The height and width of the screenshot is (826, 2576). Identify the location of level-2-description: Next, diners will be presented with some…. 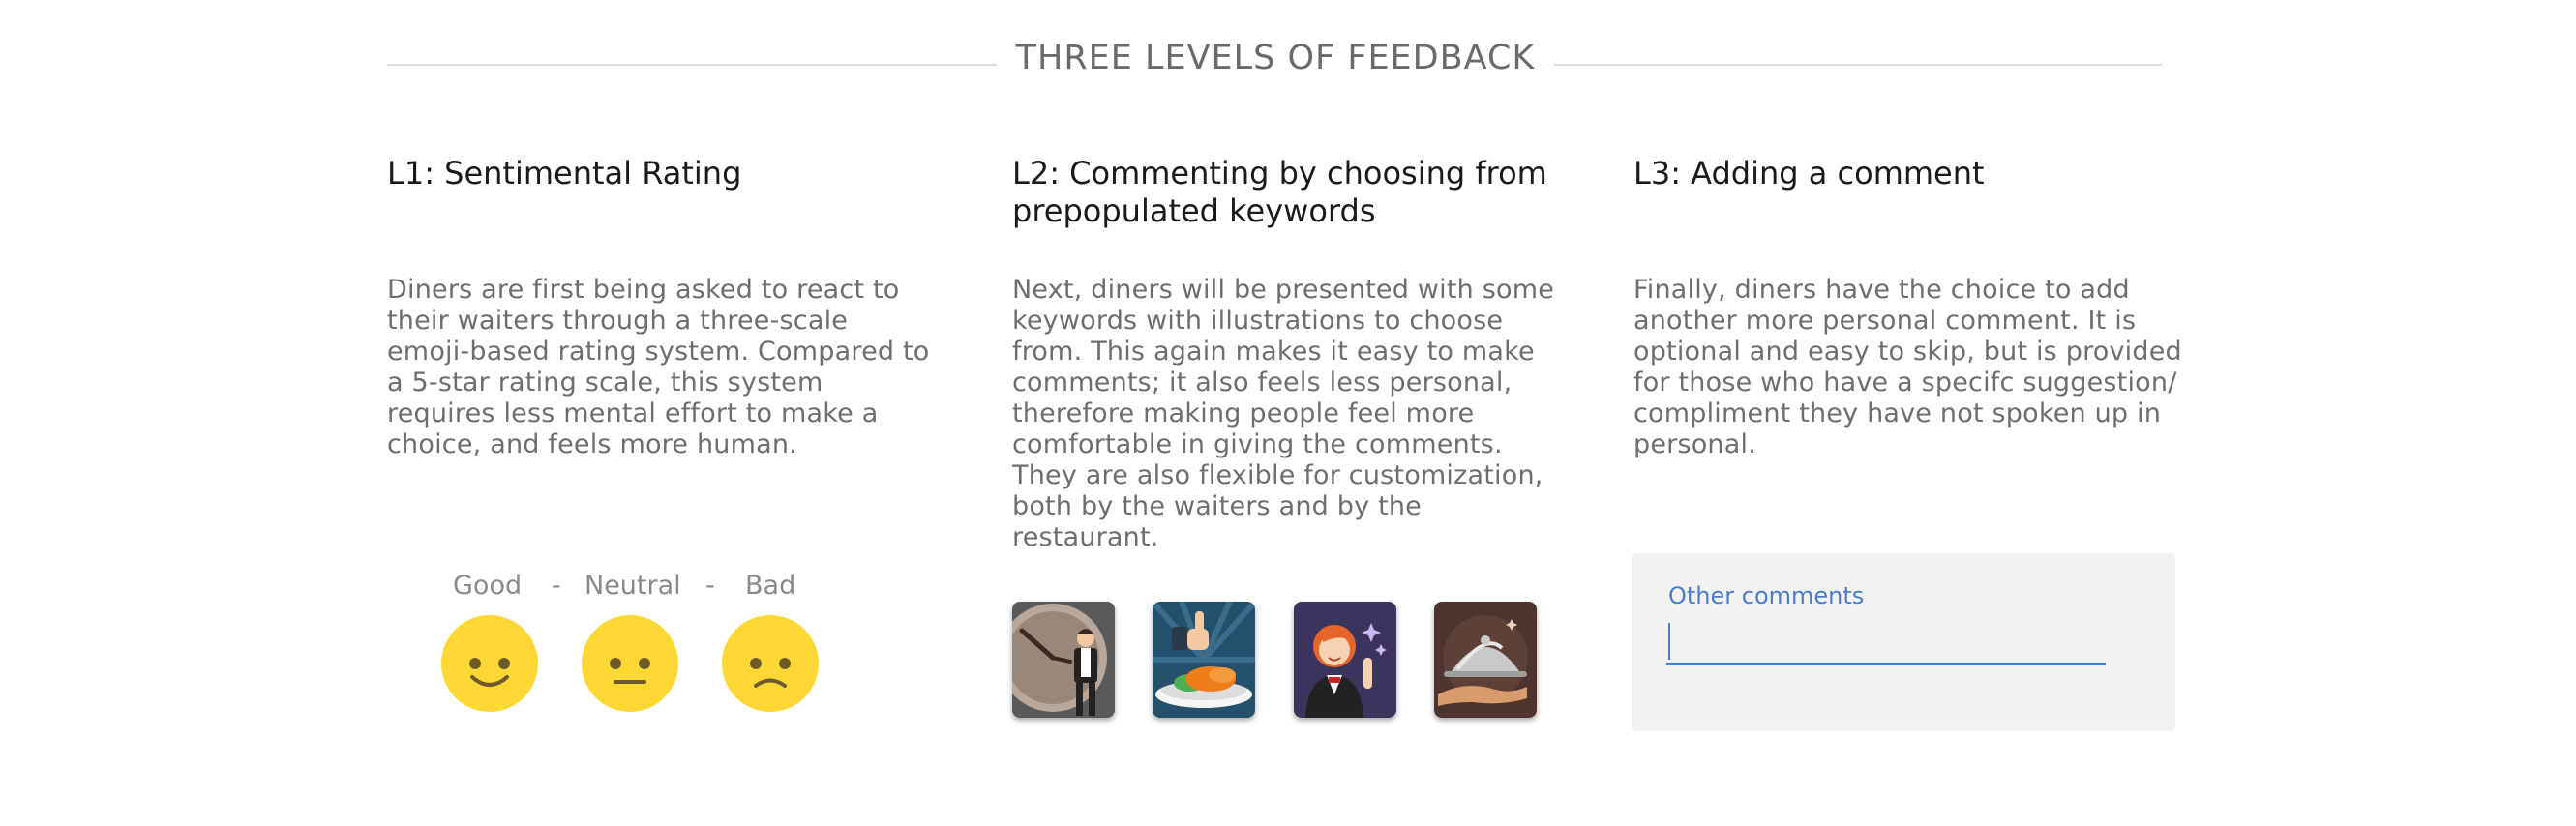
(1283, 413).